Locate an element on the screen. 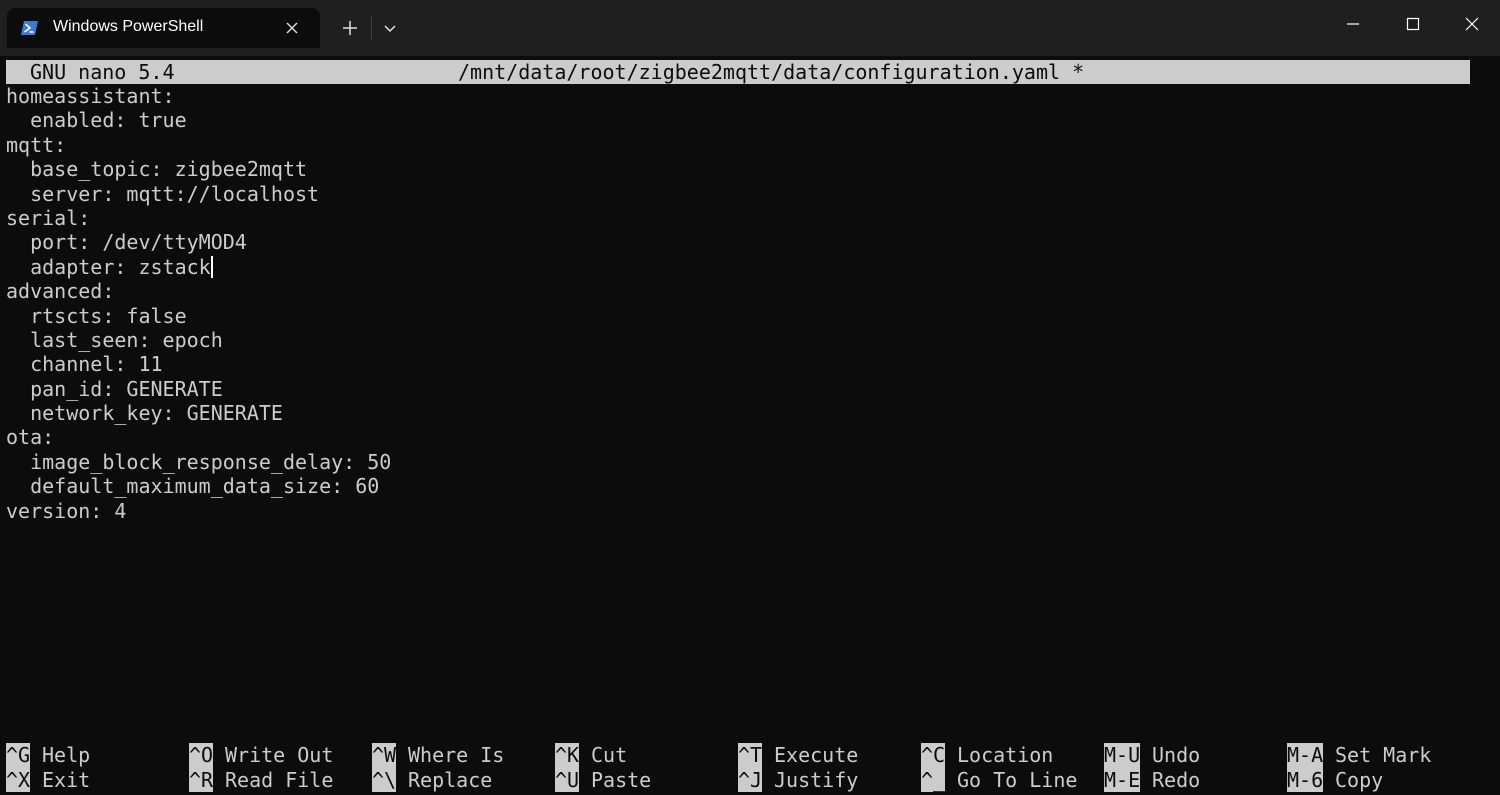 This screenshot has height=795, width=1500. shortcut-key: ^K is located at coordinates (567, 755).